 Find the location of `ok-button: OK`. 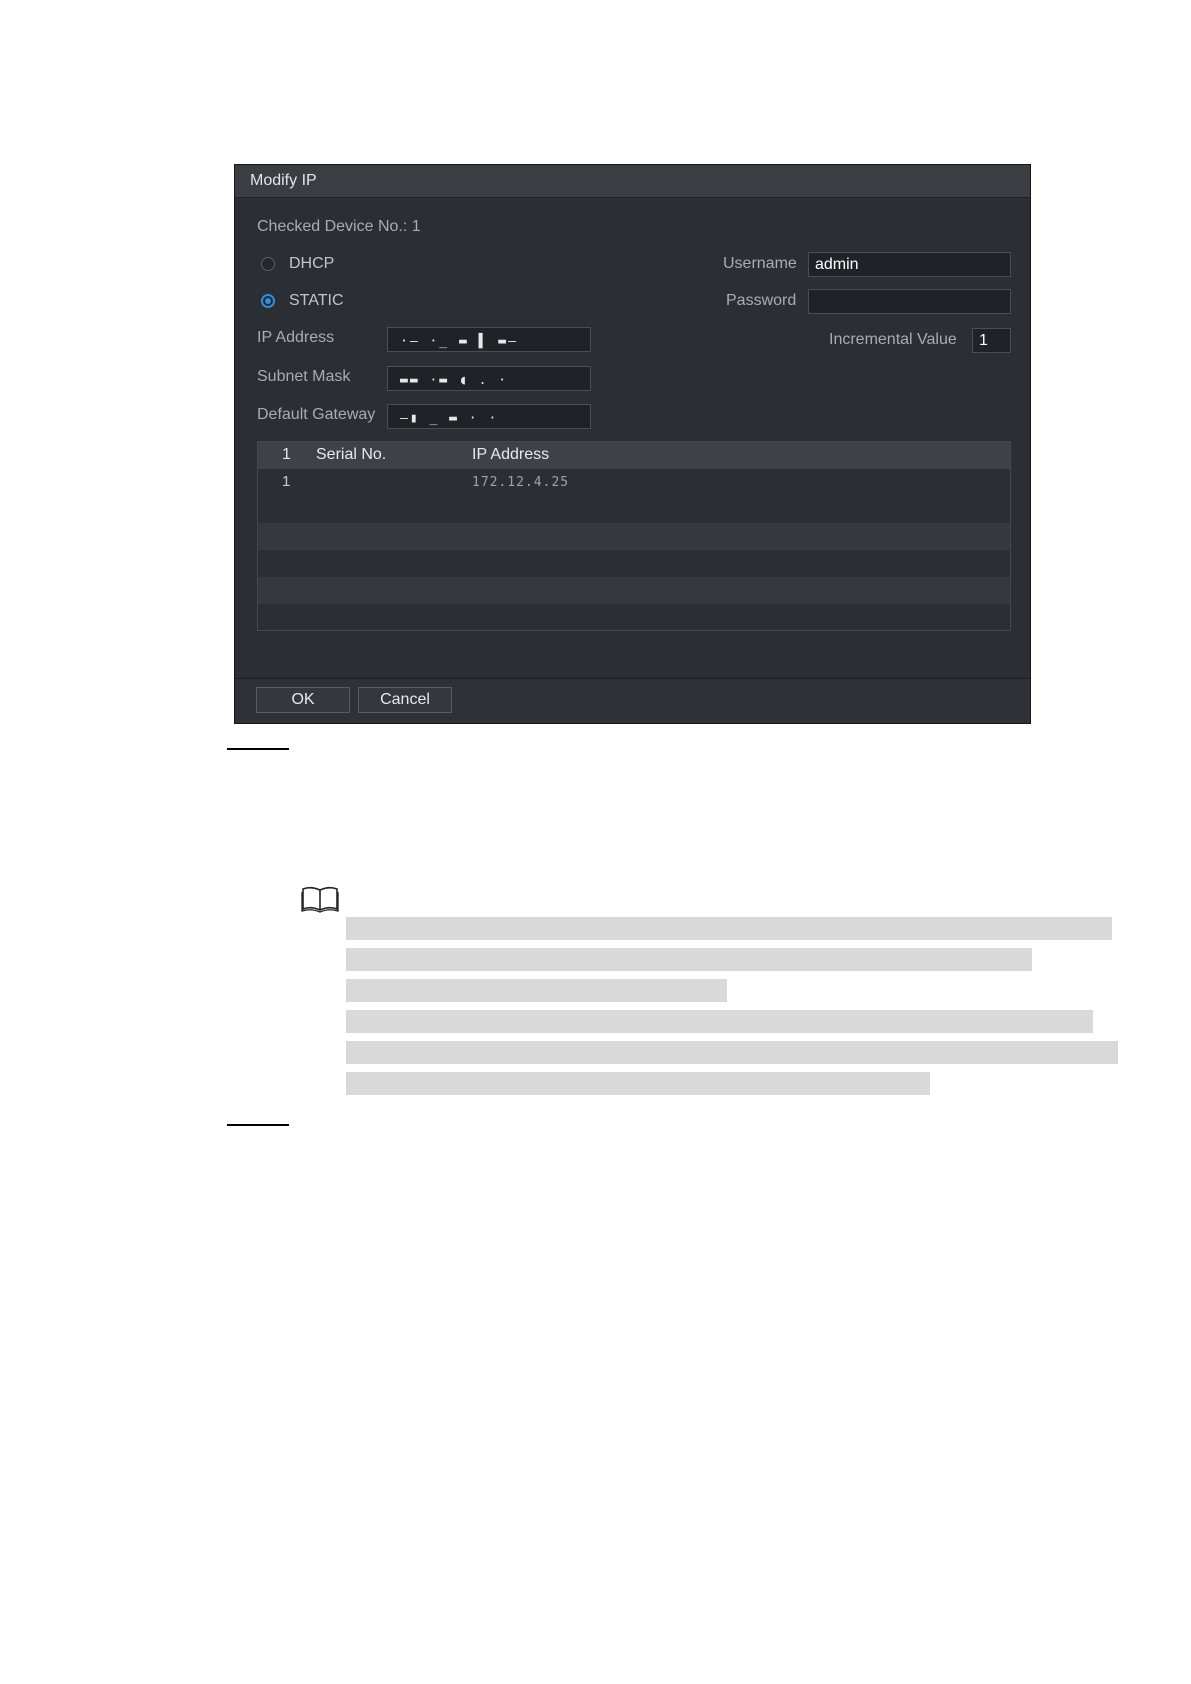

ok-button: OK is located at coordinates (303, 700).